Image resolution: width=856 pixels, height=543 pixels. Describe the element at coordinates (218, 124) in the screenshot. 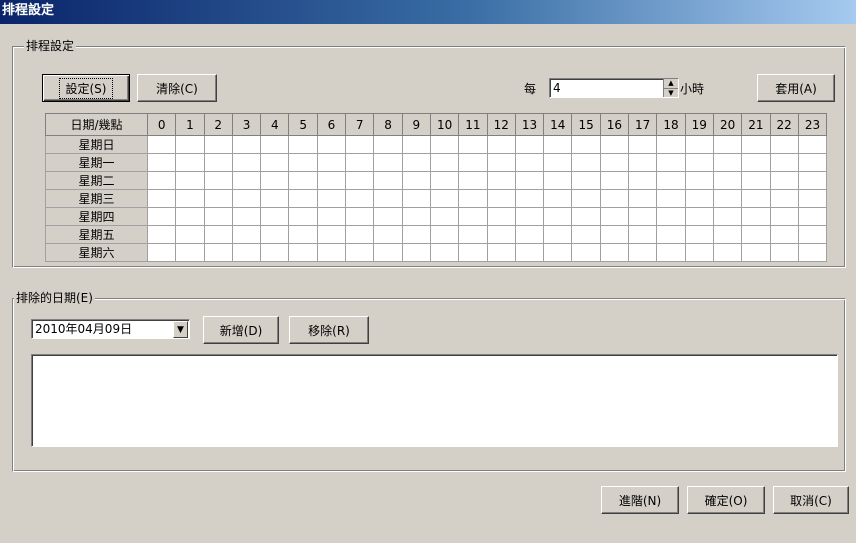

I see `hour-header: 2` at that location.